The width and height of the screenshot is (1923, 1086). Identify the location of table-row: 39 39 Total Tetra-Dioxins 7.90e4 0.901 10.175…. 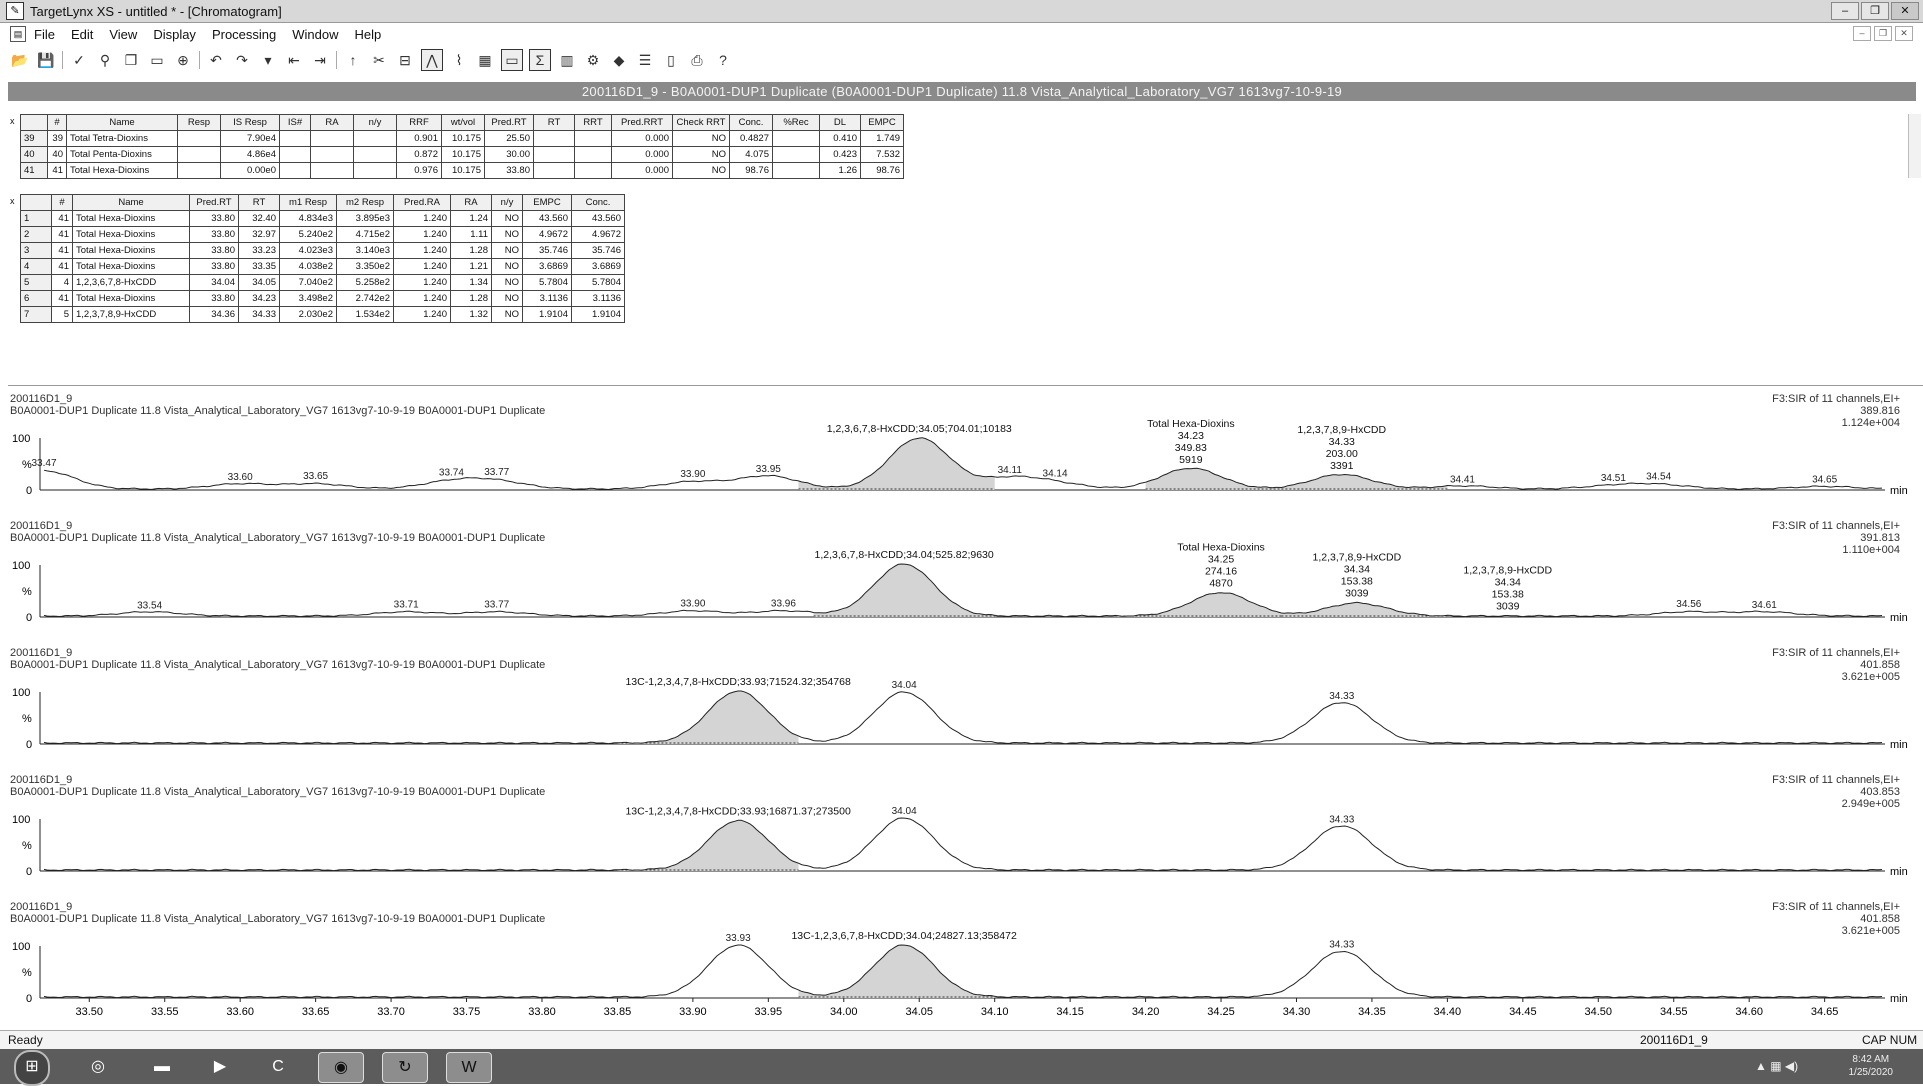
(462, 138).